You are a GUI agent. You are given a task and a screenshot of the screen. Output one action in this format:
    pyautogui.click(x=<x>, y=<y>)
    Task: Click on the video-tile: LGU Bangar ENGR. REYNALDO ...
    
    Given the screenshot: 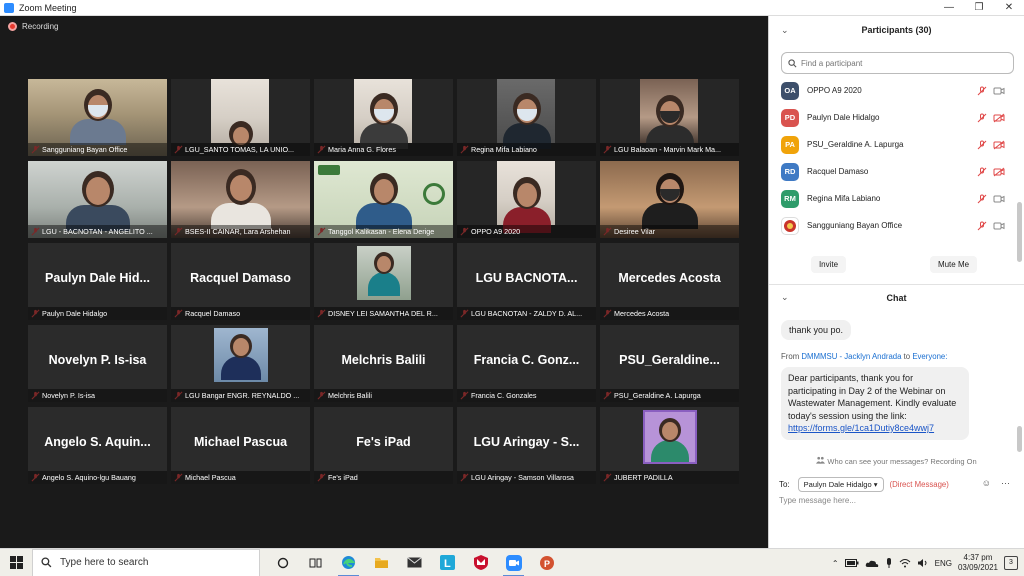 What is the action you would take?
    pyautogui.click(x=240, y=363)
    